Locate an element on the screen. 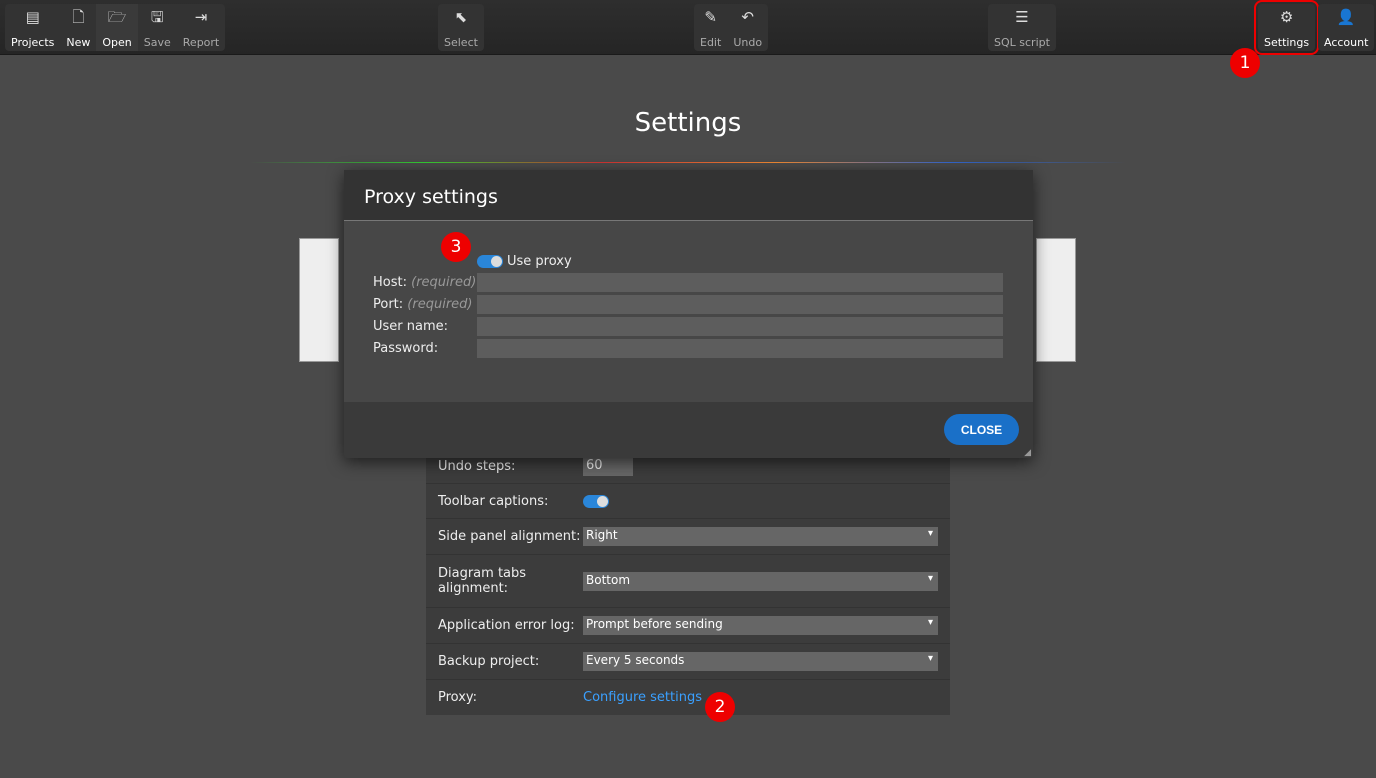 The width and height of the screenshot is (1376, 778). theme-preview-left is located at coordinates (319, 300).